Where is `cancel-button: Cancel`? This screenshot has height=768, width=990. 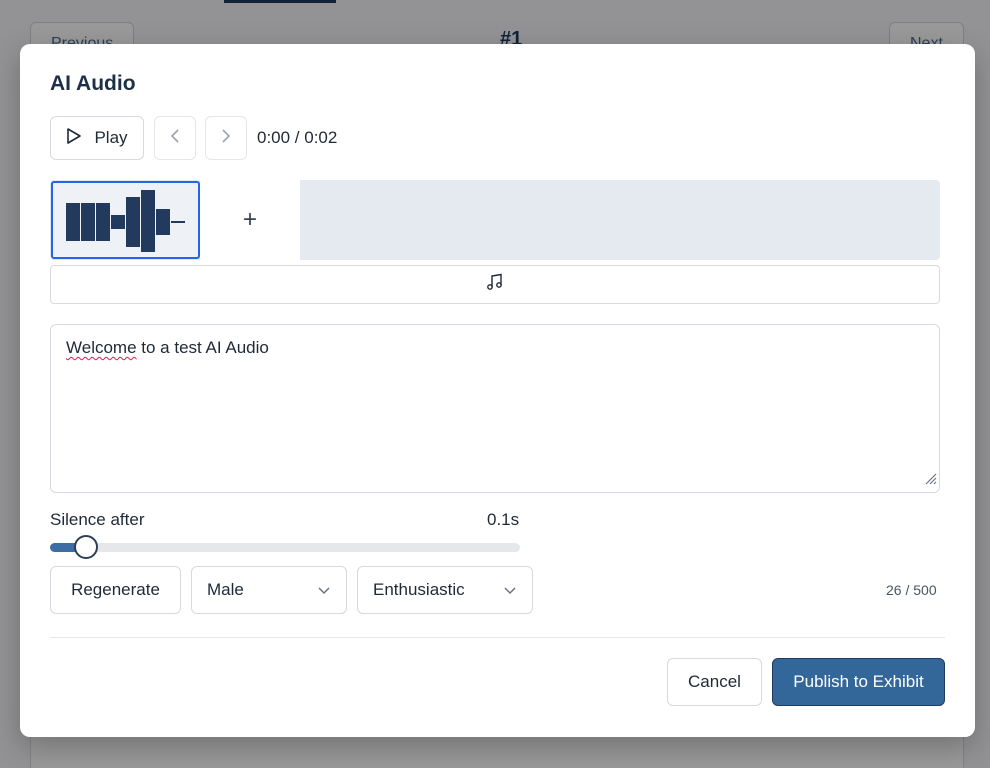 cancel-button: Cancel is located at coordinates (714, 682).